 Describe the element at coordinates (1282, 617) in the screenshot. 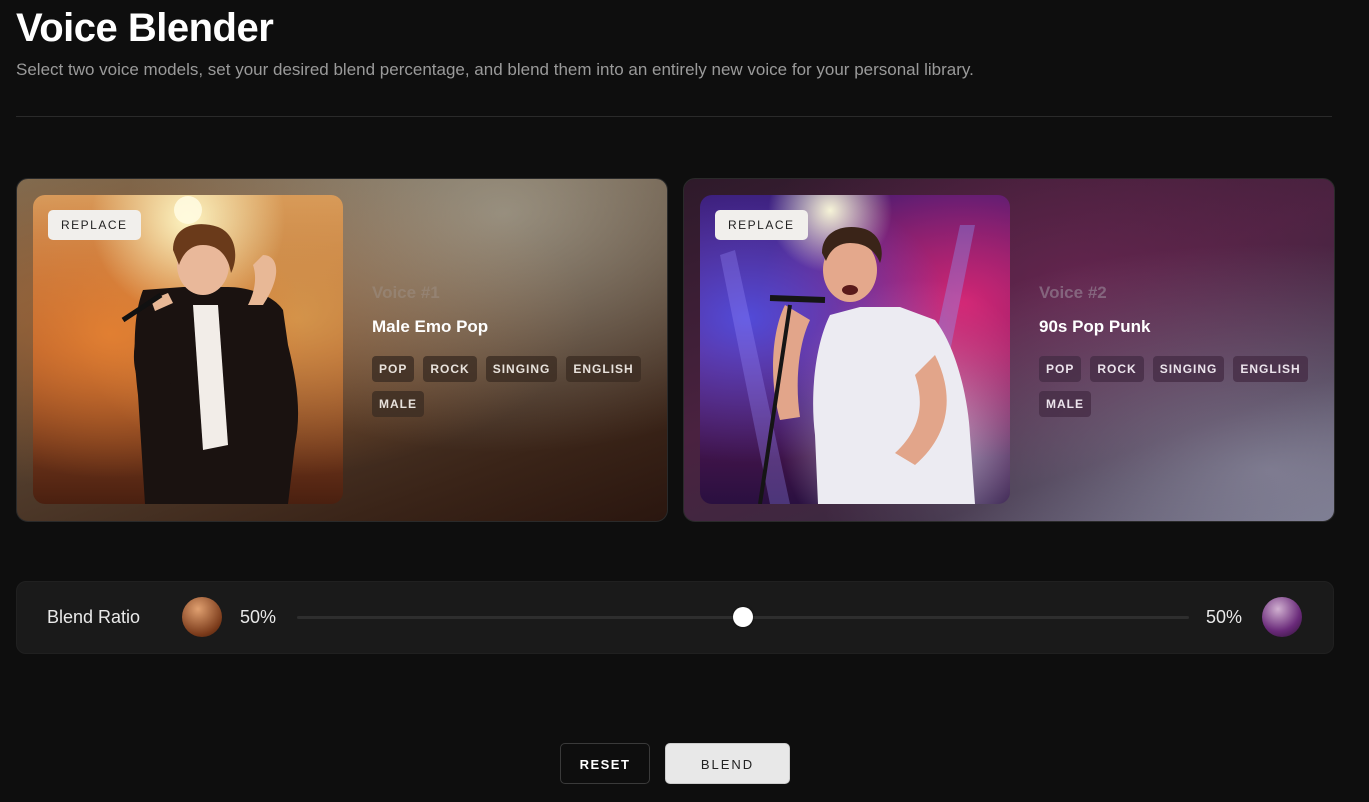

I see `voice-2-avatar` at that location.